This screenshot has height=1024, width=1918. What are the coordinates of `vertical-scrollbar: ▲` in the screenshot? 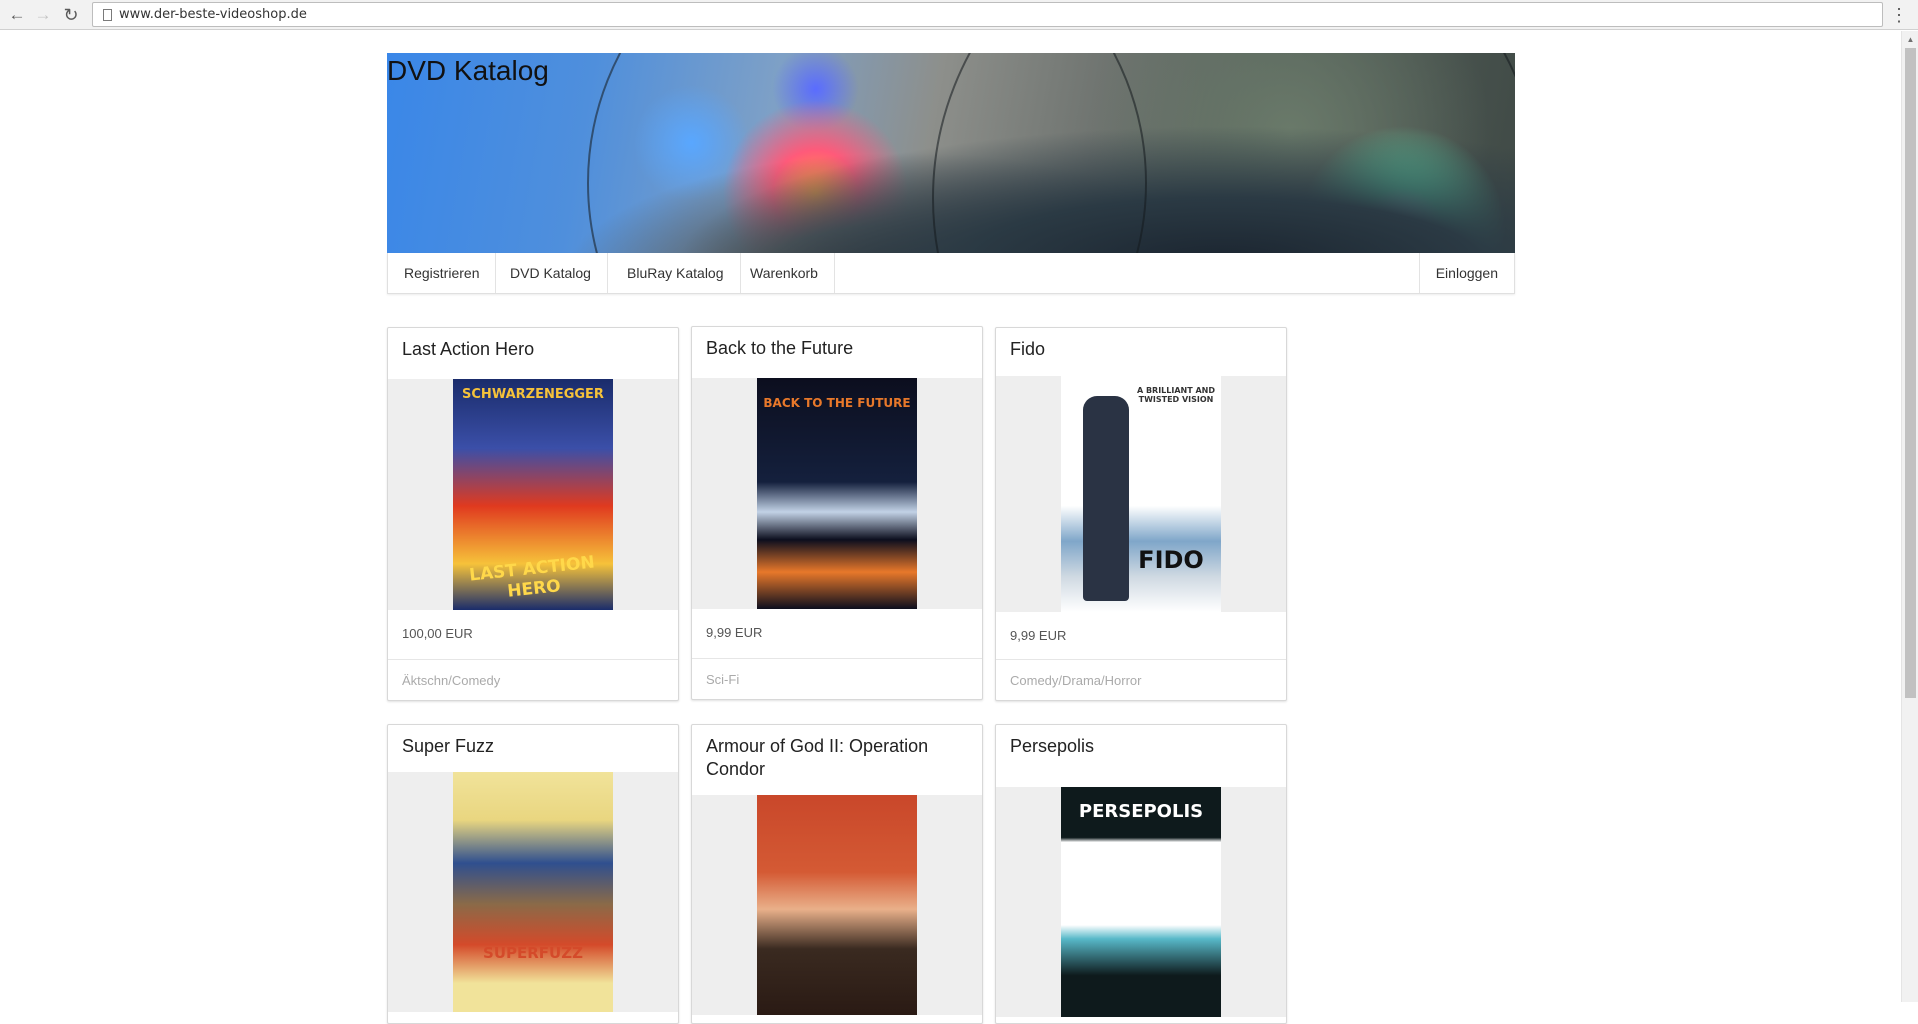 It's located at (1909, 516).